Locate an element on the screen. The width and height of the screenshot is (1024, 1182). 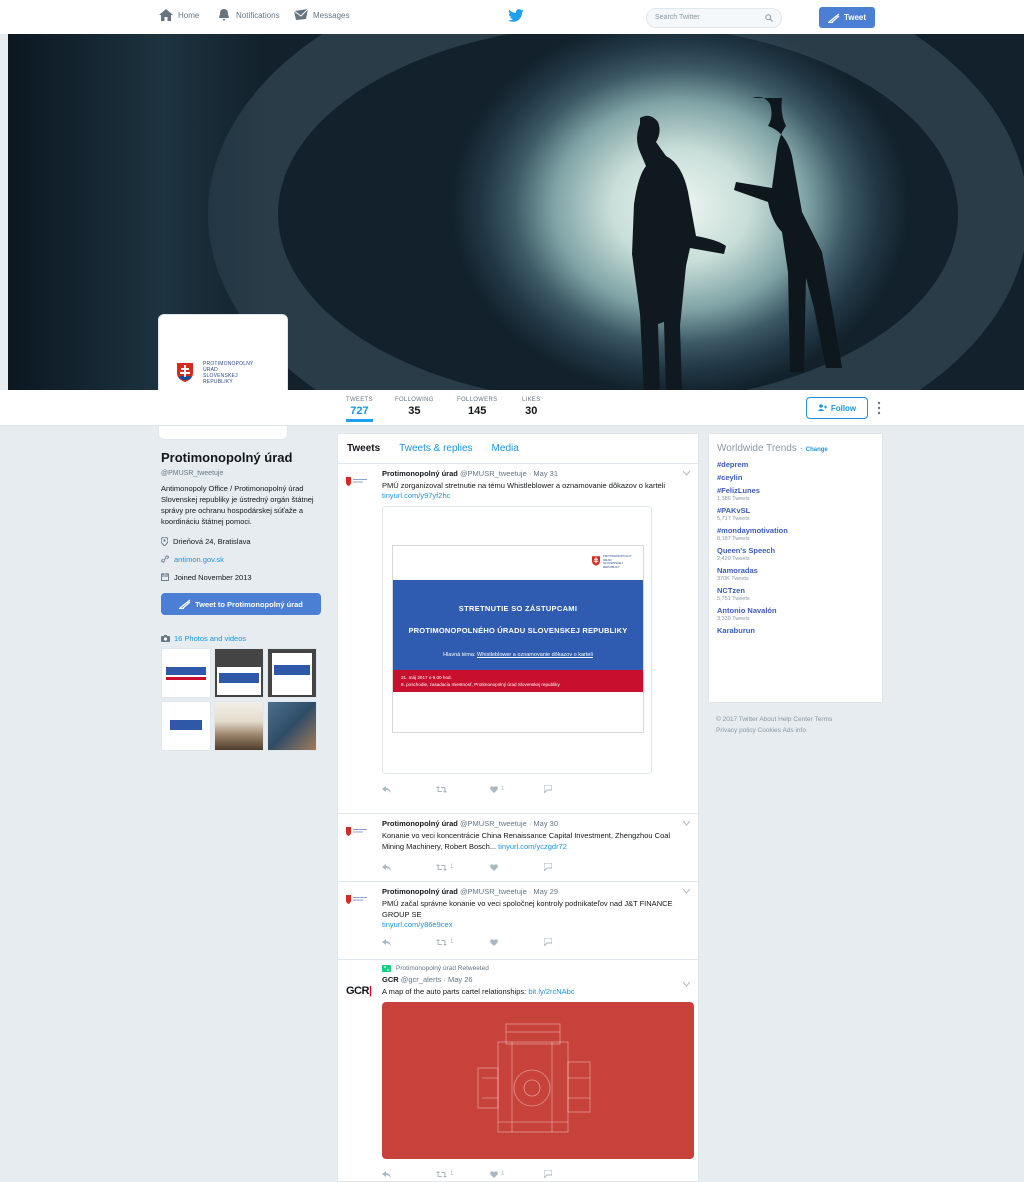
stat-followers: FOLLOWERS 145 is located at coordinates (477, 407).